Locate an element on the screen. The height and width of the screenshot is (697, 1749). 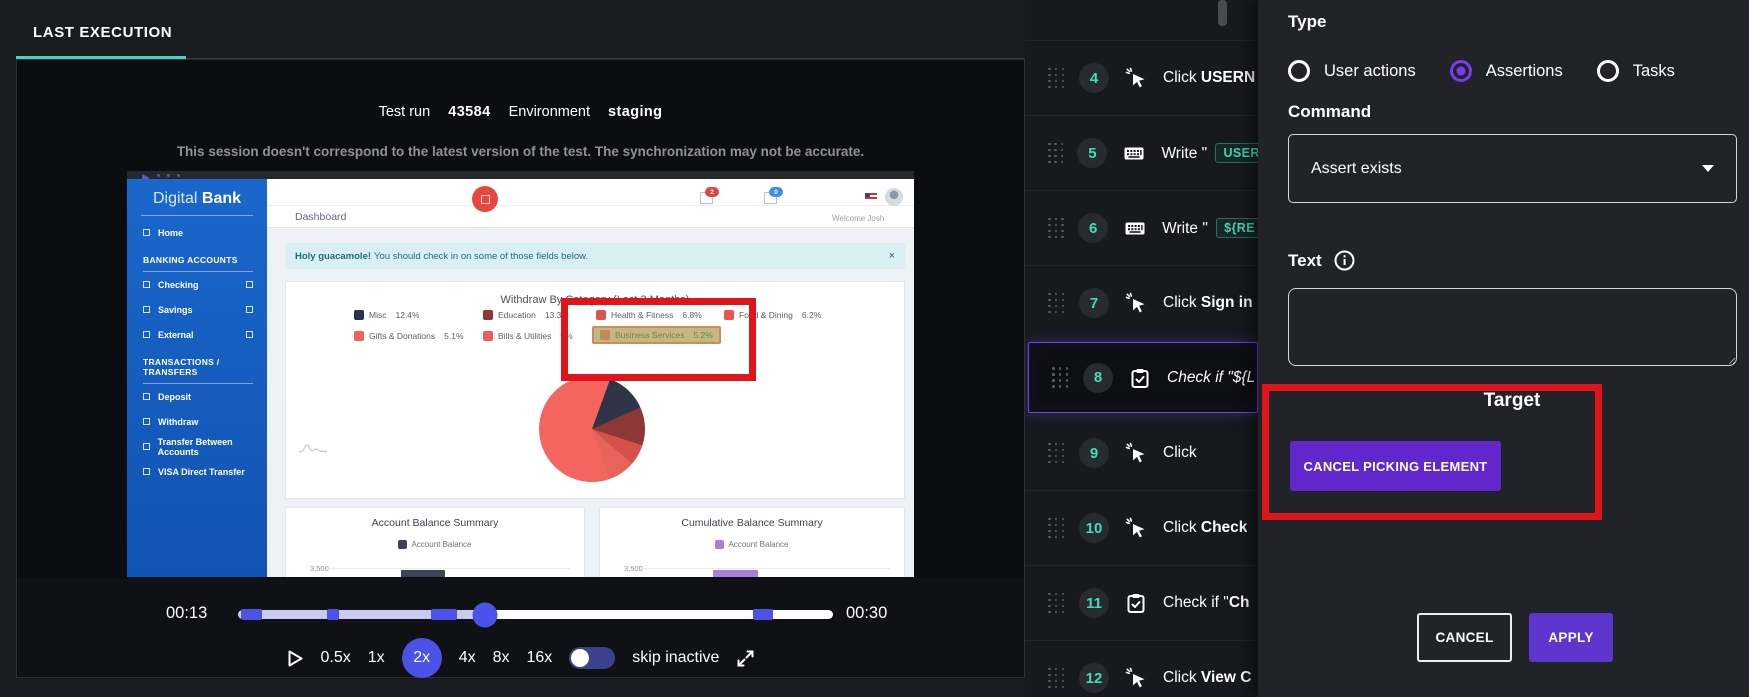
speed-button-4x: 4x is located at coordinates (467, 658).